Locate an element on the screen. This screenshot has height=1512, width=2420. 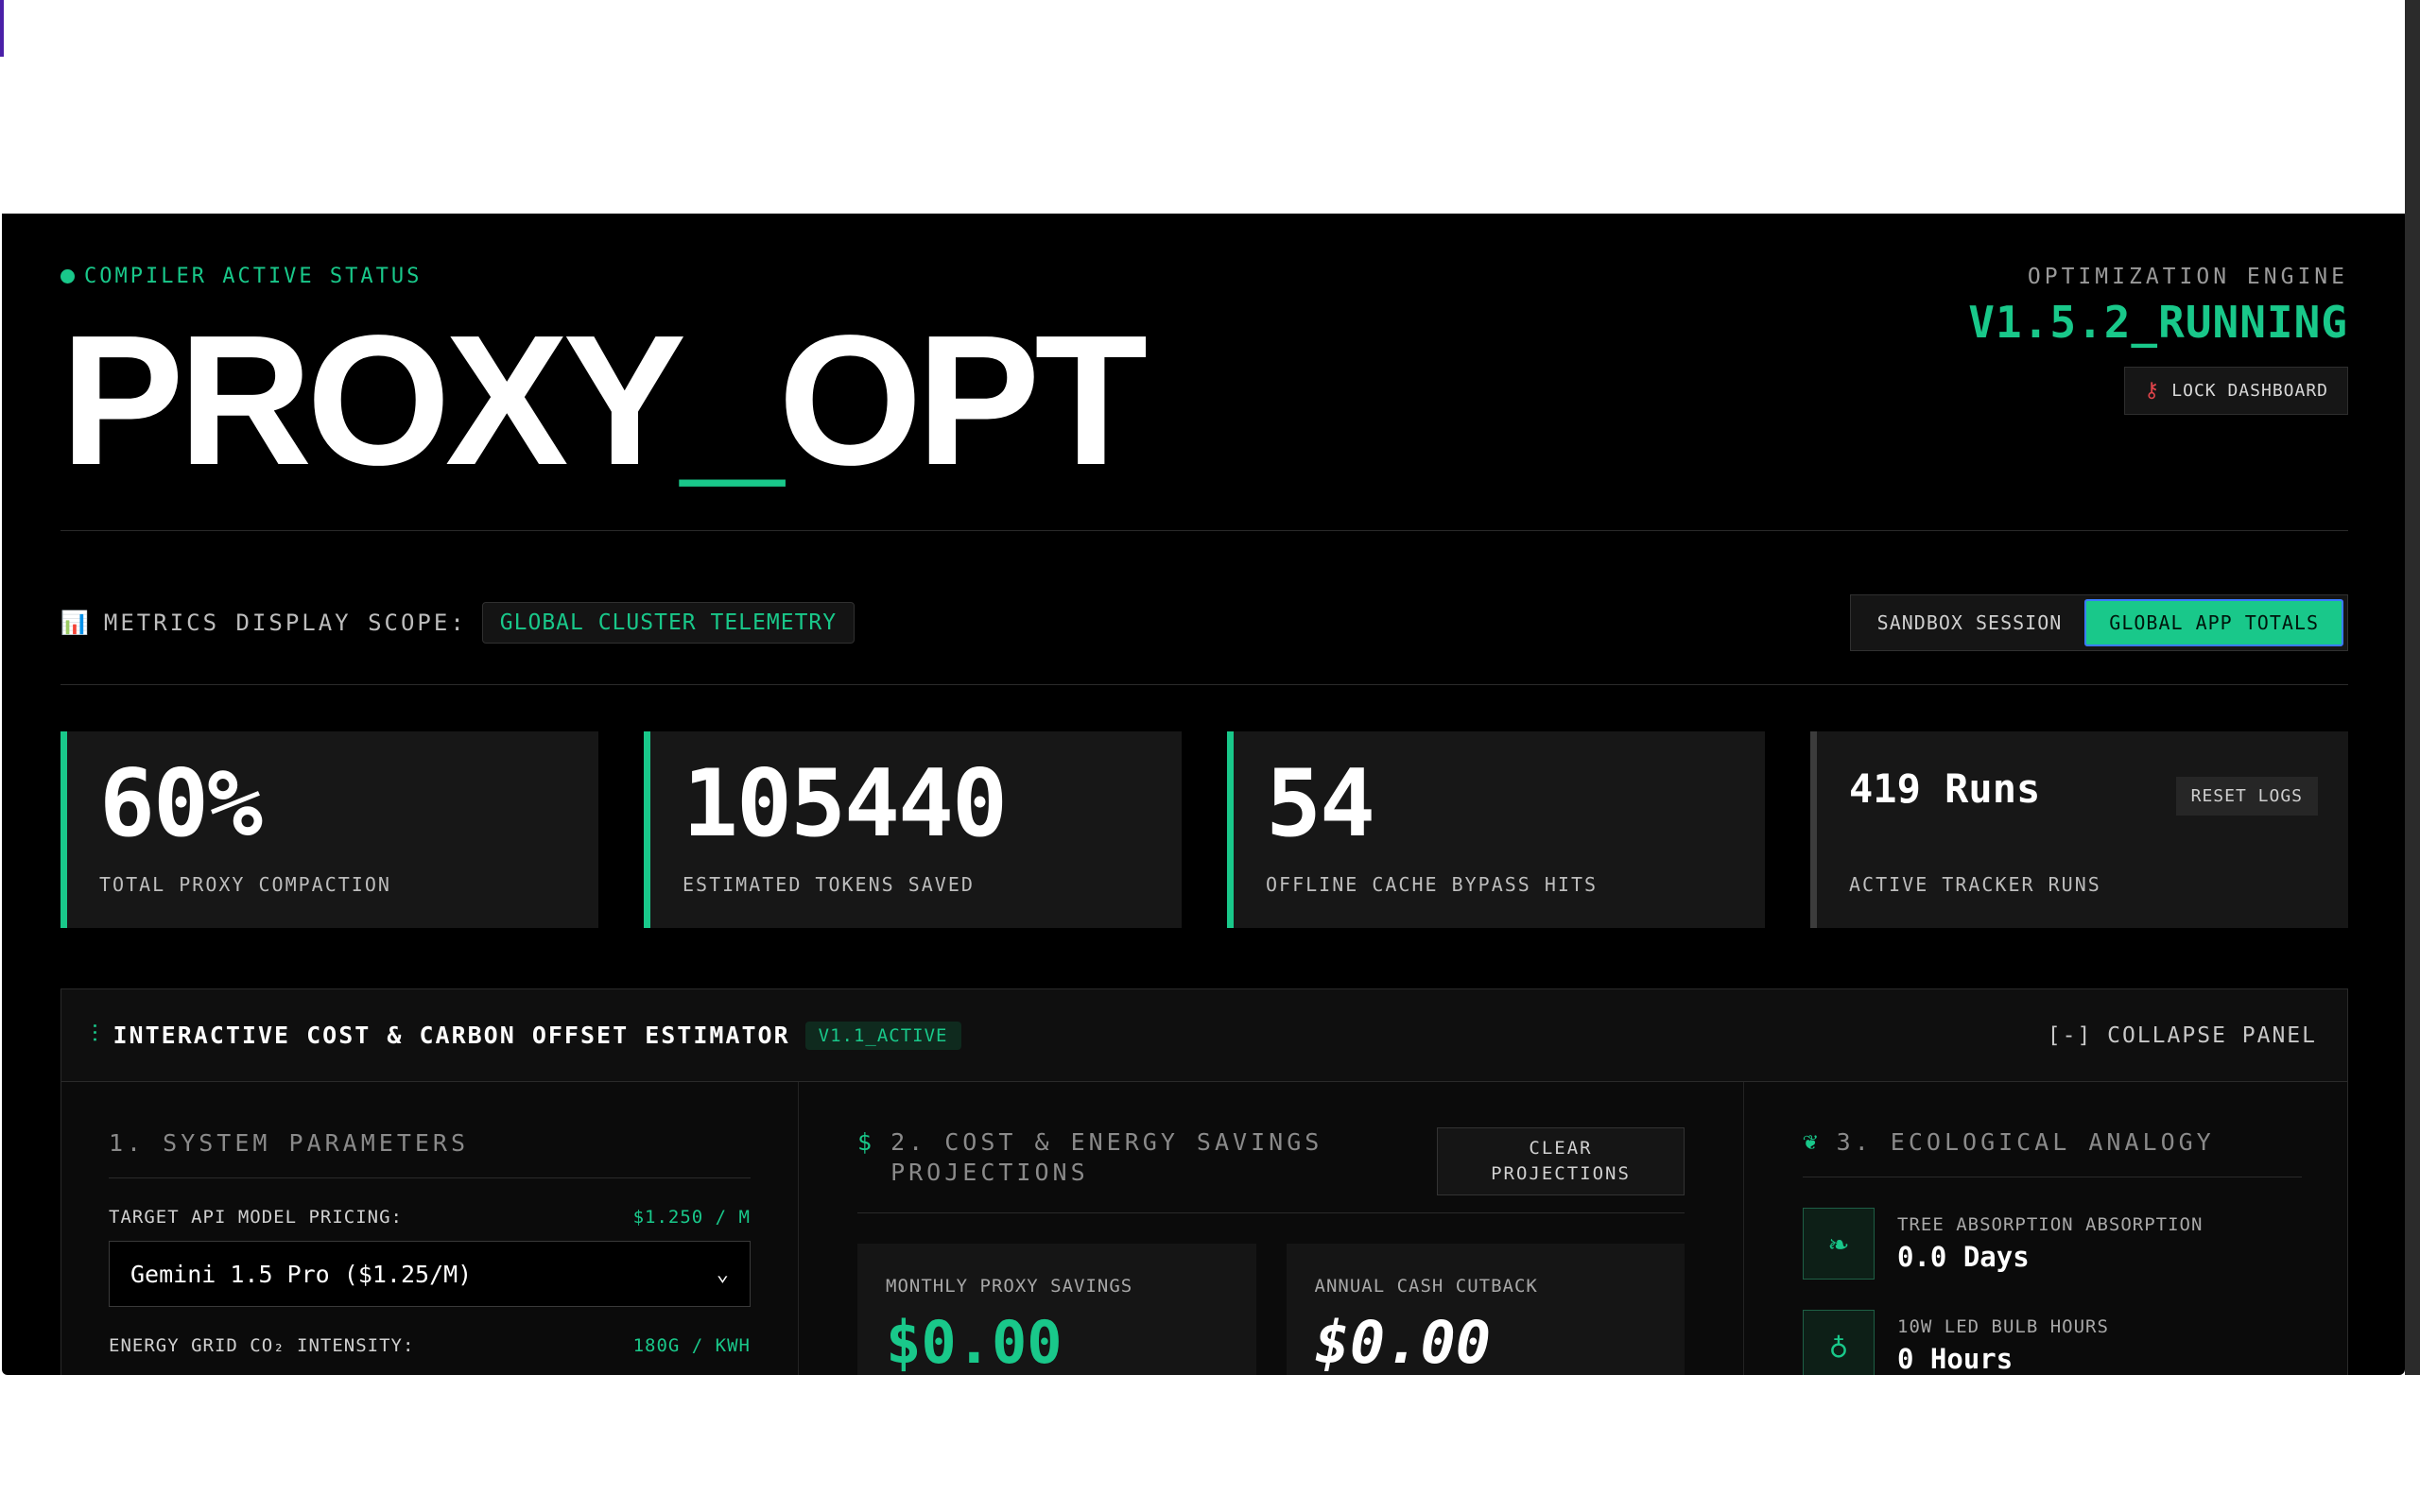
header-divider is located at coordinates (1204, 530).